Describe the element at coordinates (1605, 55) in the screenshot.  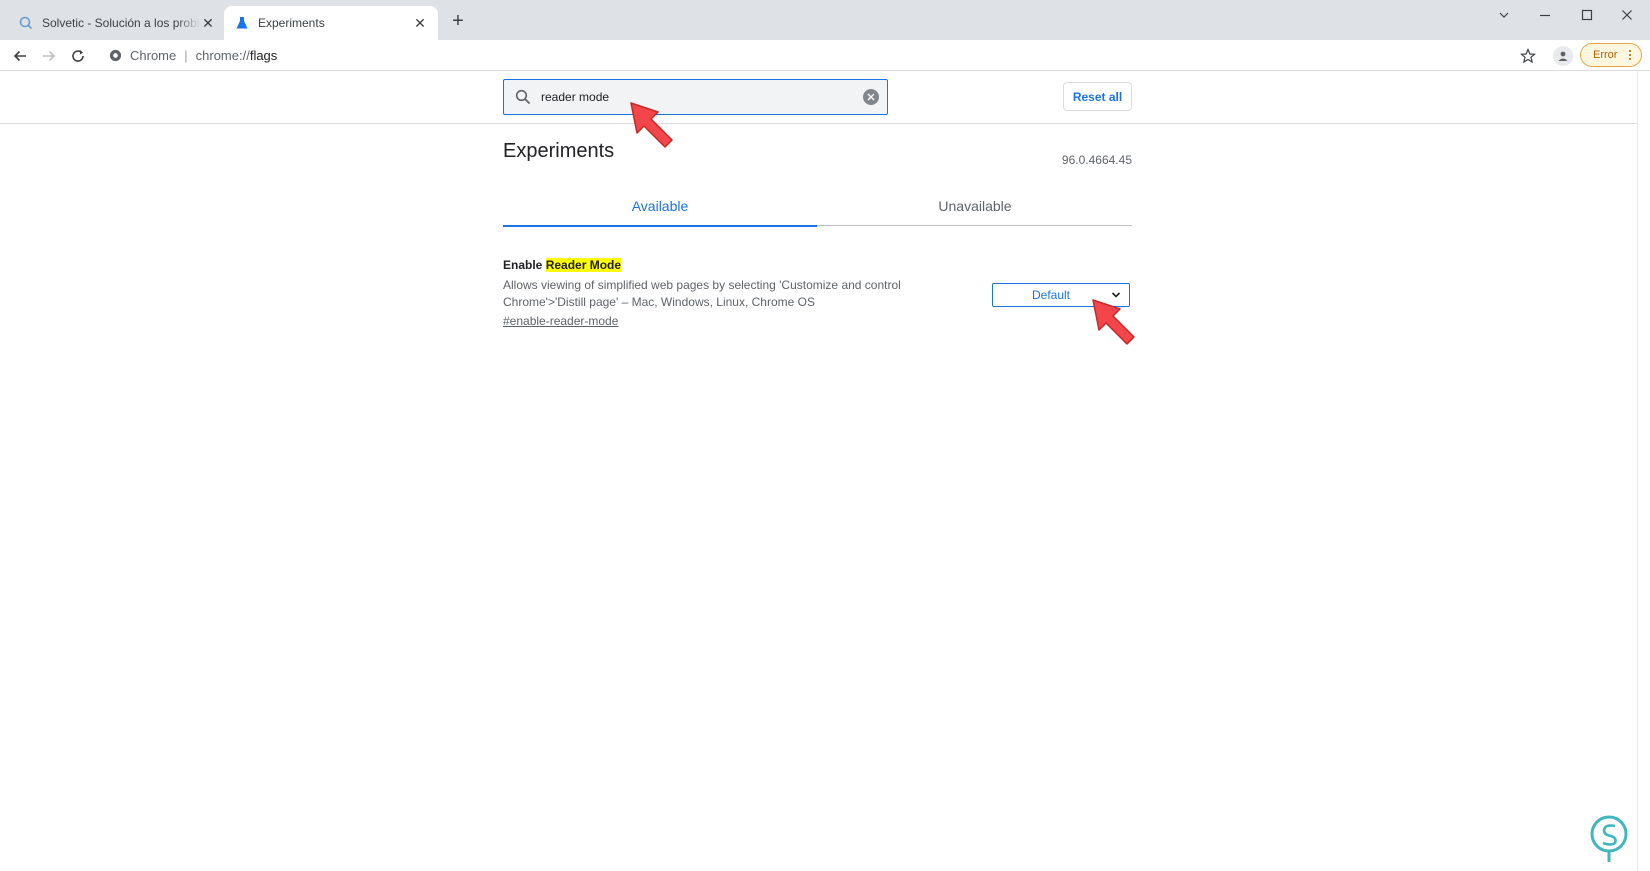
I see `error-label: Error` at that location.